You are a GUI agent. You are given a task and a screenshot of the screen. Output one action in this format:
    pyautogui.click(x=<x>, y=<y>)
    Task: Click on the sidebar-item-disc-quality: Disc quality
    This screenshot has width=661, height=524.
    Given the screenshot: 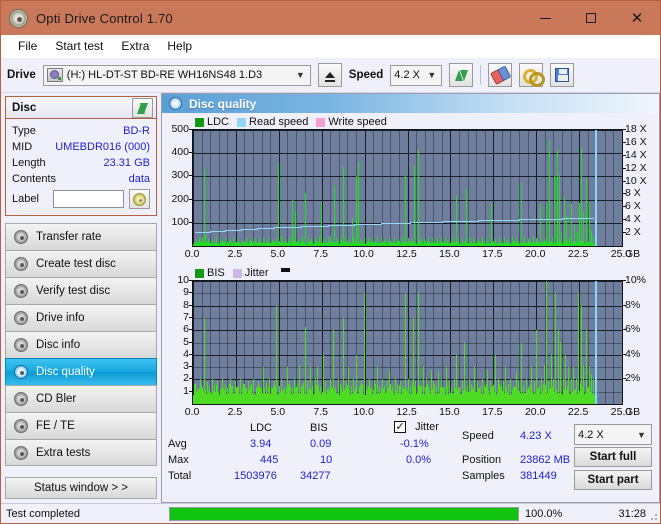 What is the action you would take?
    pyautogui.click(x=81, y=371)
    